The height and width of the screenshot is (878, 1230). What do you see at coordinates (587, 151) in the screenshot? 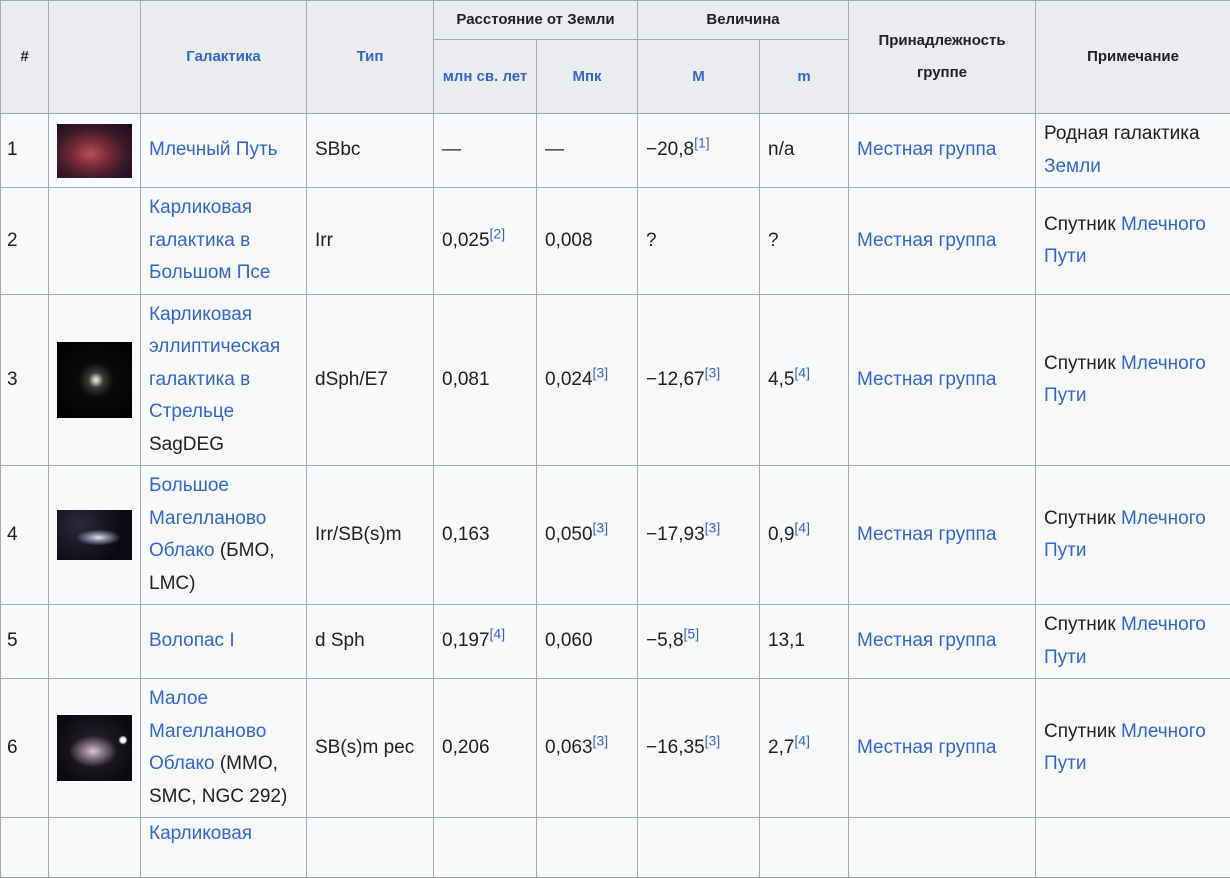
I see `mpc-cell: —` at bounding box center [587, 151].